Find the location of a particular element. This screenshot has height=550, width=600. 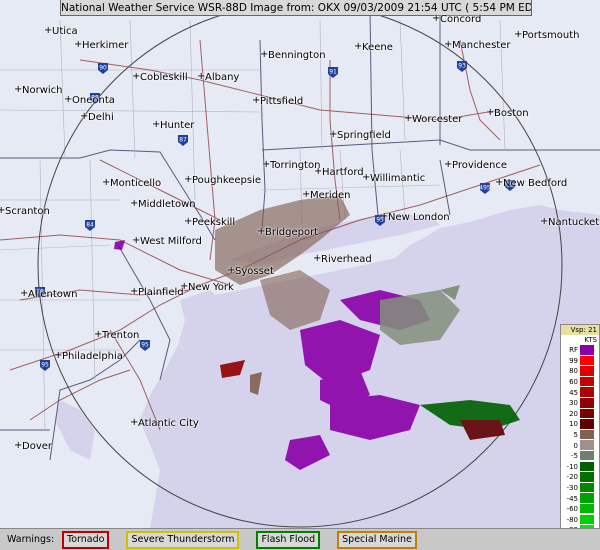

legend-row: -60 is located at coordinates (580, 509).